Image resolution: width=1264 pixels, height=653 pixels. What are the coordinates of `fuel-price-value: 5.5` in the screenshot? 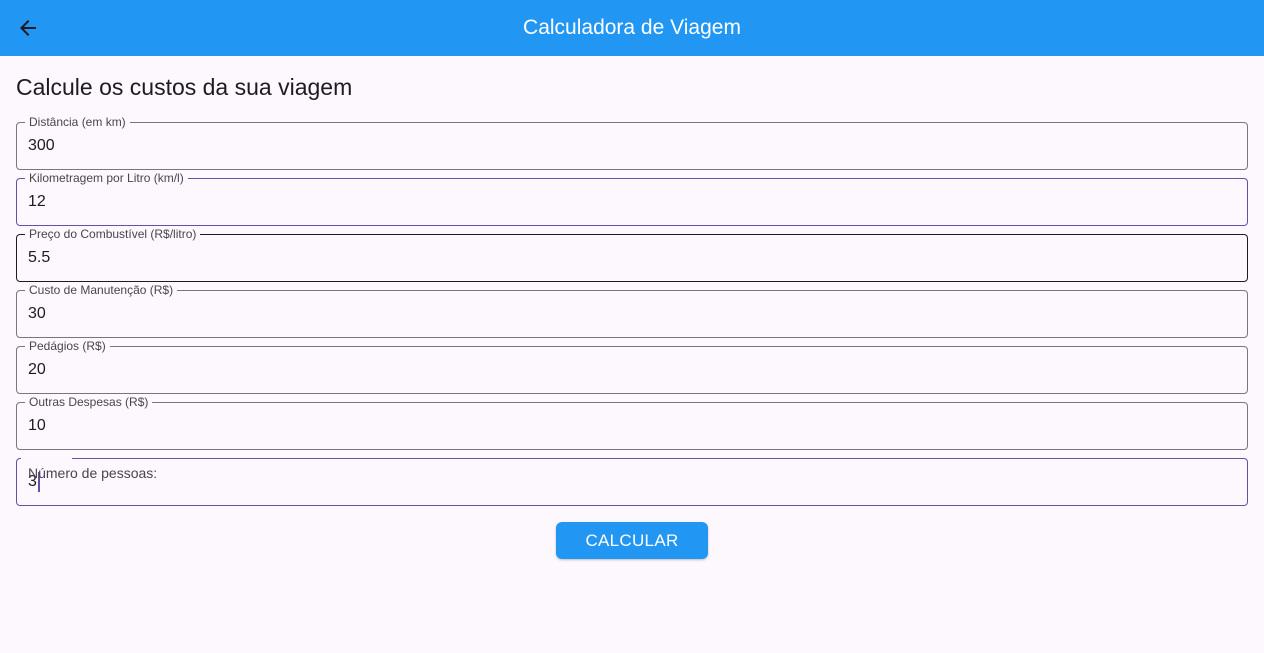 It's located at (39, 258).